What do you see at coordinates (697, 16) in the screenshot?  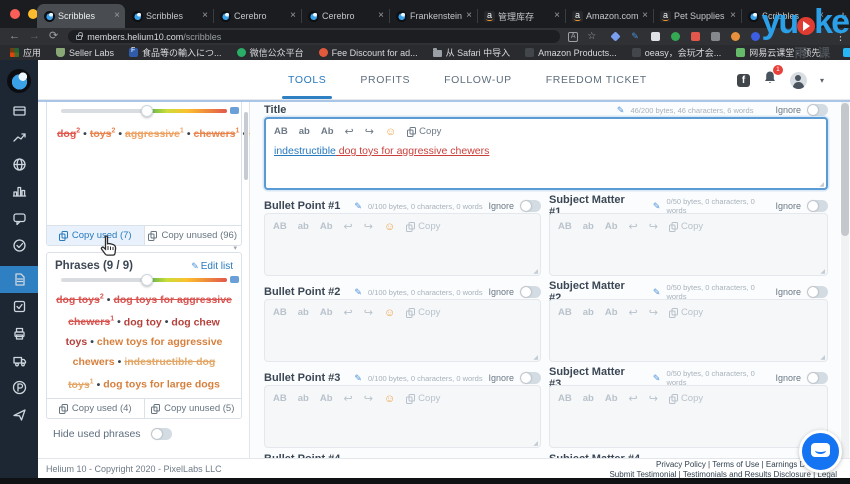 I see `browser-tab: Pet Supplies ×` at bounding box center [697, 16].